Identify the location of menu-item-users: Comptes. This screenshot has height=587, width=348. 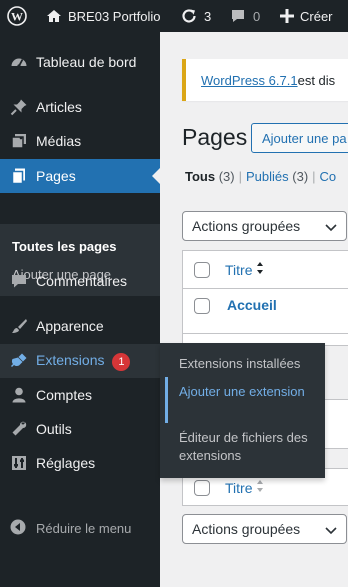
(80, 395).